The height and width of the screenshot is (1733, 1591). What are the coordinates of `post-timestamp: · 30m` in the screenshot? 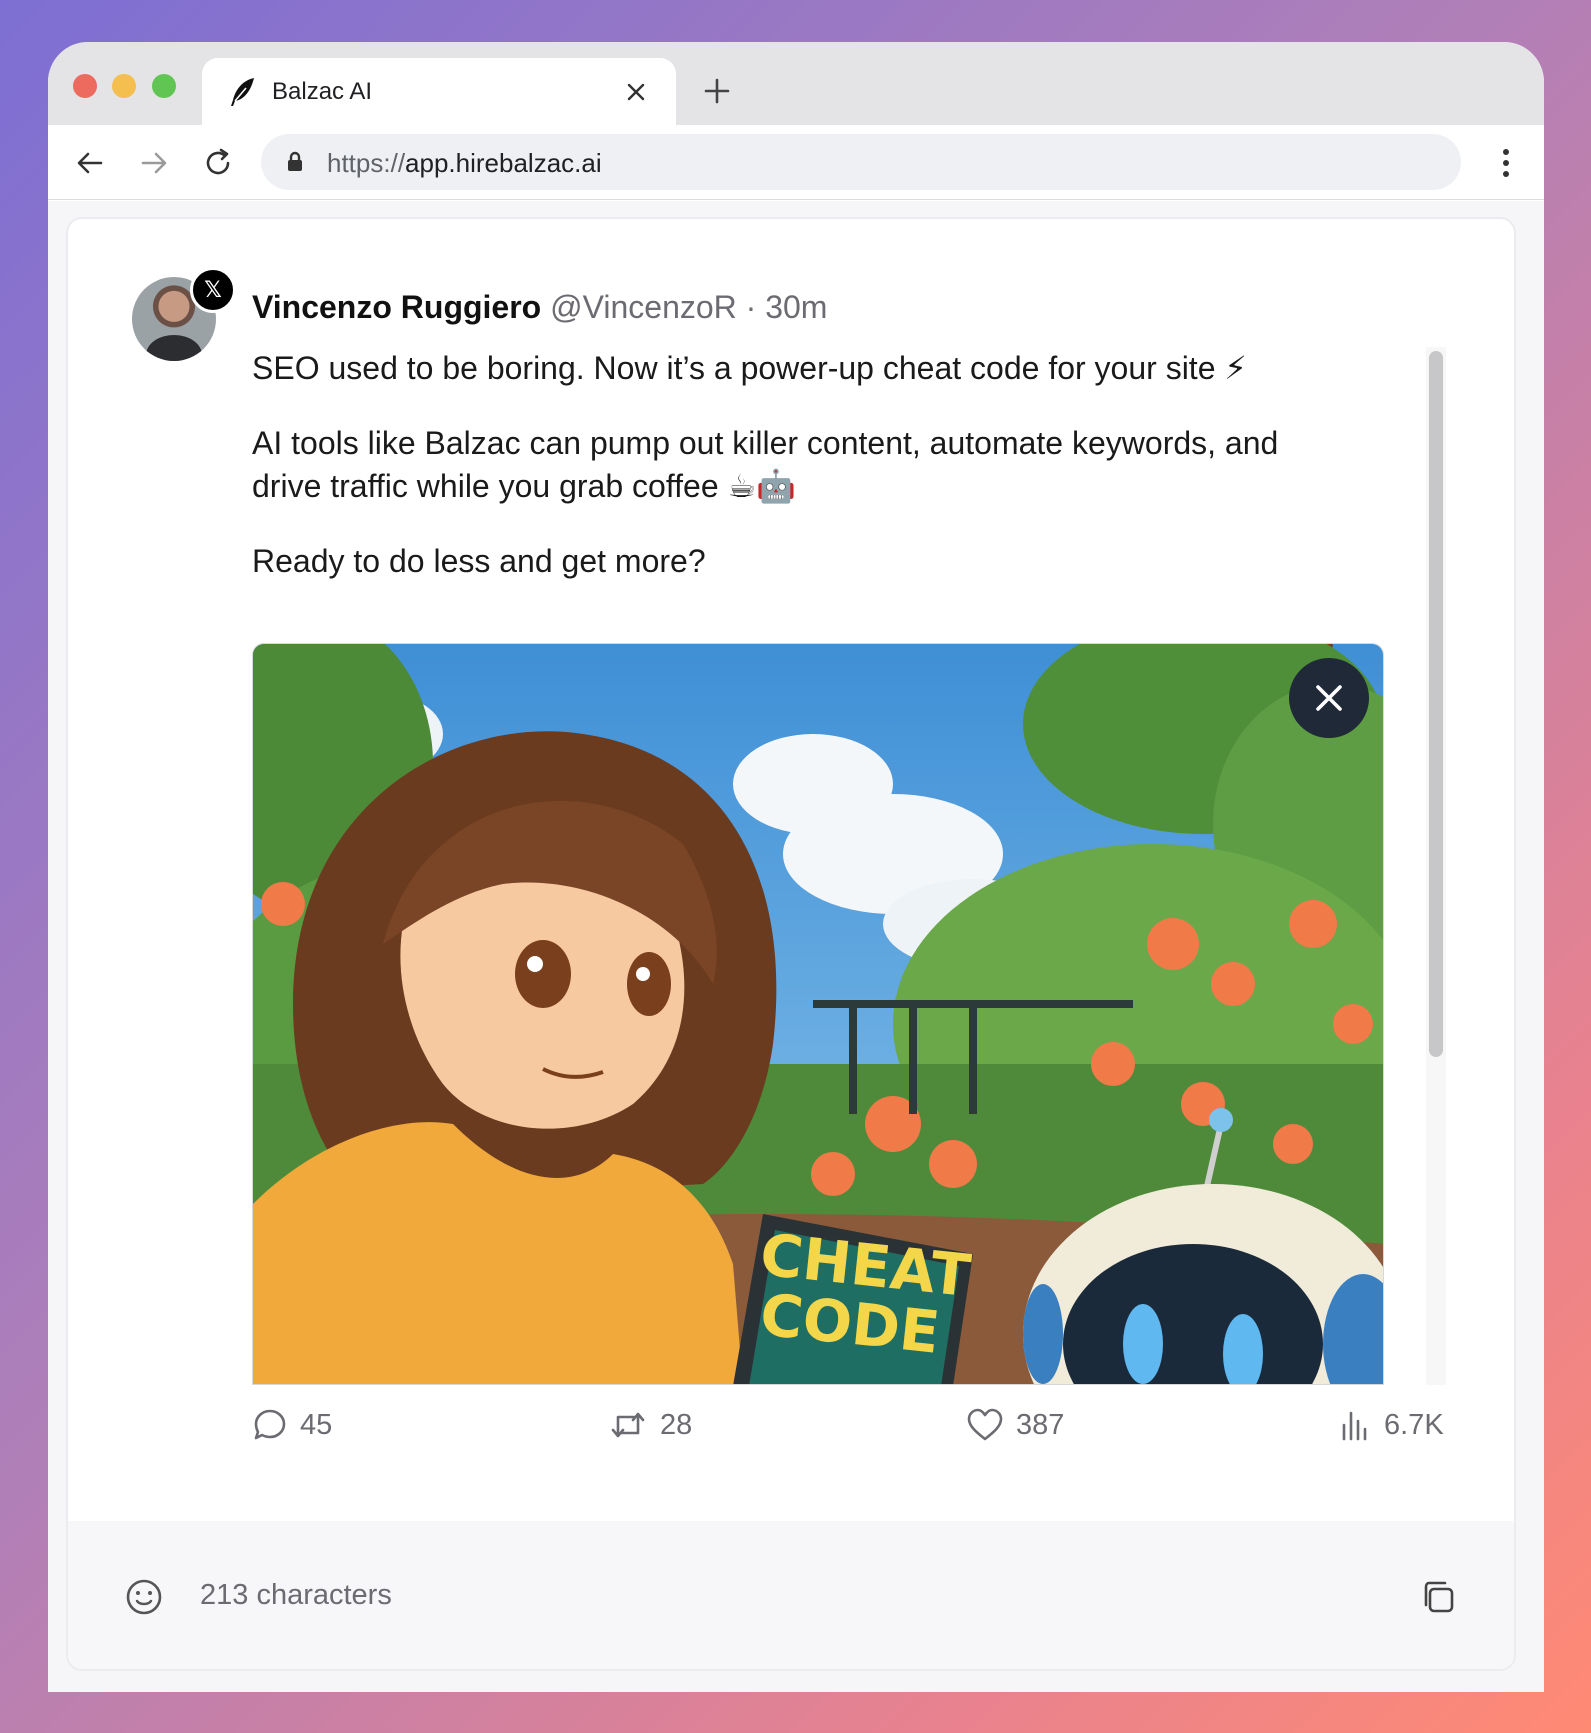 It's located at (786, 307).